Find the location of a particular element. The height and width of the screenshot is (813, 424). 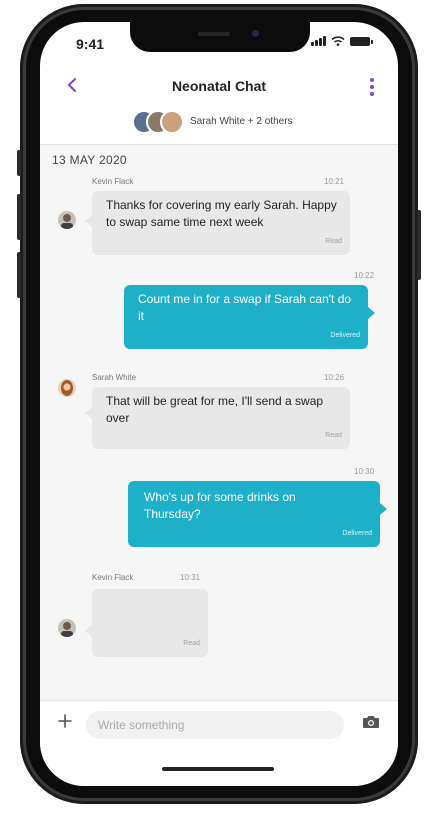

participants-row: Sarah White + 2 others is located at coordinates (212, 122).